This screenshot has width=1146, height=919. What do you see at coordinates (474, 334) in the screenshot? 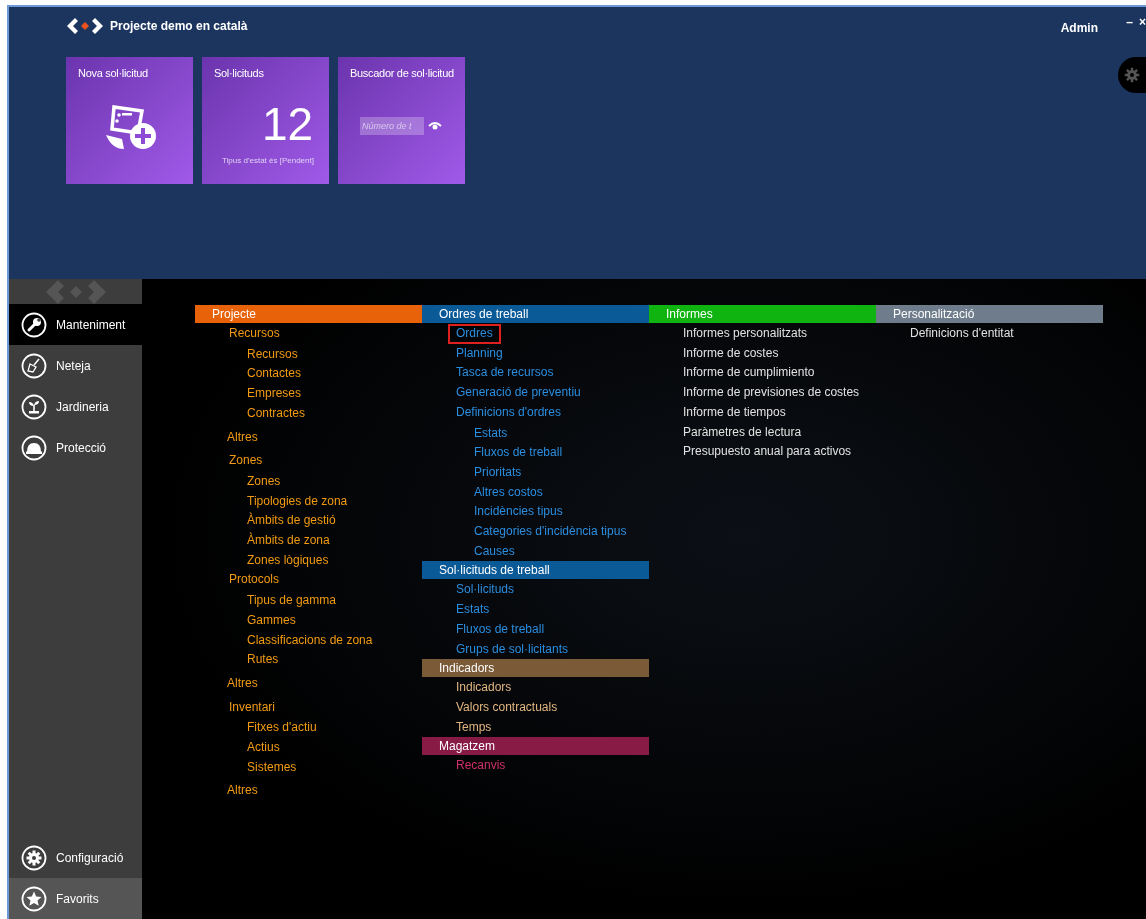
I see `menu-link: Ordres` at bounding box center [474, 334].